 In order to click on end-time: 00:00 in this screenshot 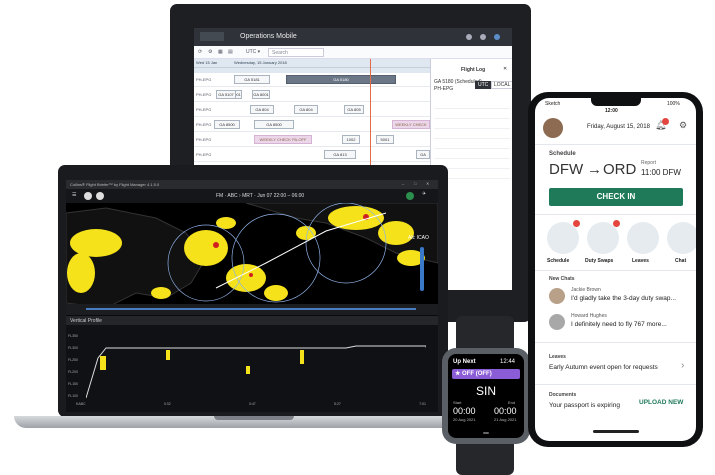, I will do `click(505, 411)`.